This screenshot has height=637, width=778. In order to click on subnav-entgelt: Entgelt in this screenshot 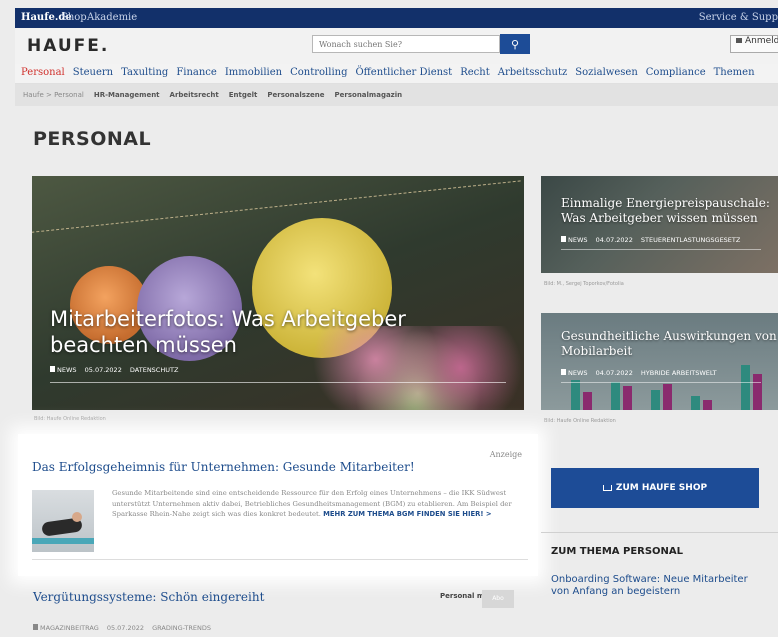, I will do `click(243, 98)`.